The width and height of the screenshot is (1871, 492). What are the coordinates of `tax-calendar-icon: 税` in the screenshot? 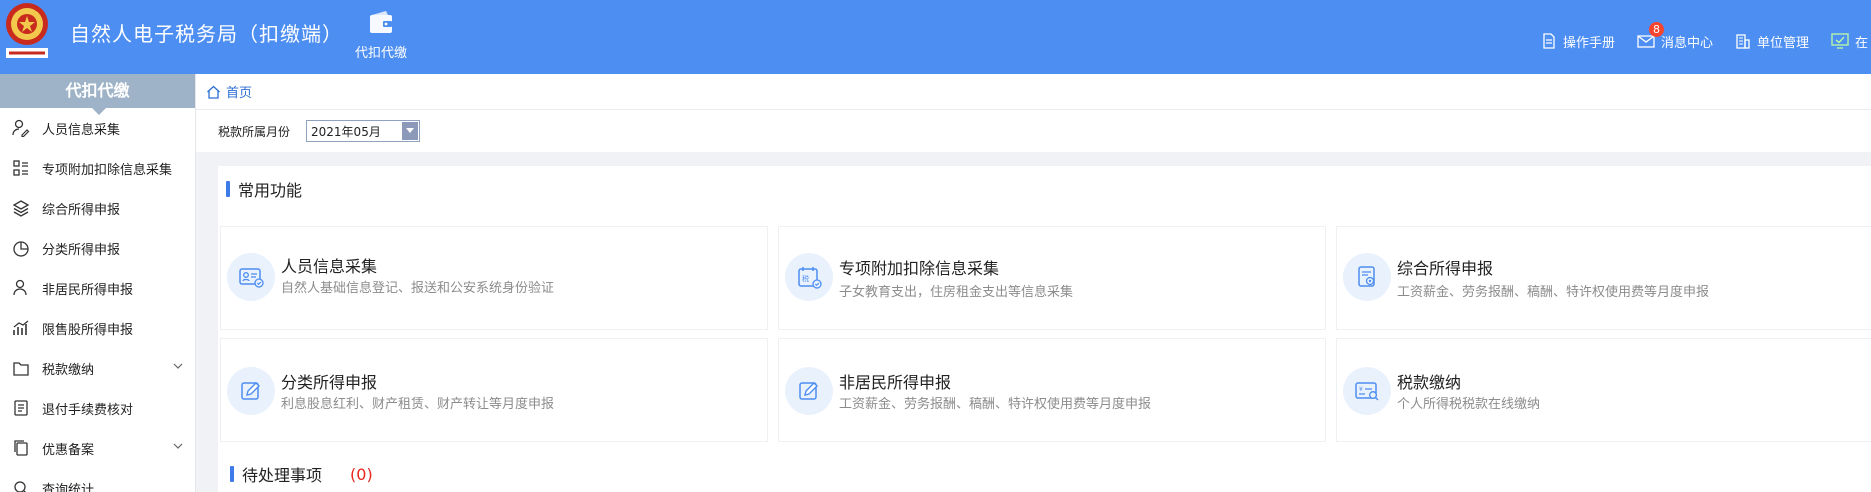 It's located at (809, 277).